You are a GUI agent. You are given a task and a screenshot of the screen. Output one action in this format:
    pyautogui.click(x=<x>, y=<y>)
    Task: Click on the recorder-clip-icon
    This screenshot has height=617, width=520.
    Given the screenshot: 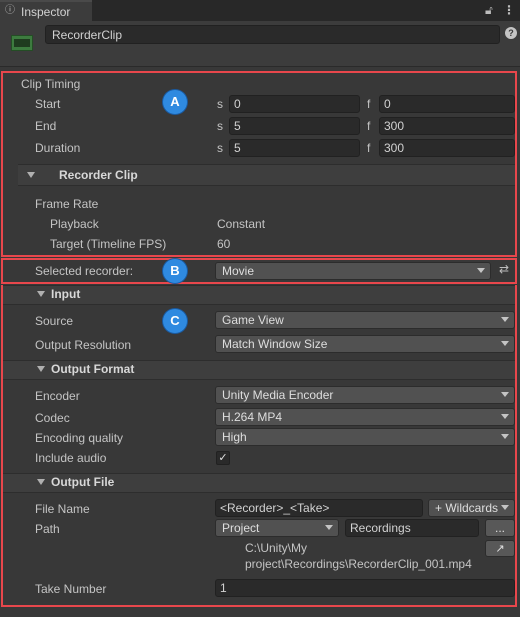 What is the action you would take?
    pyautogui.click(x=22, y=43)
    